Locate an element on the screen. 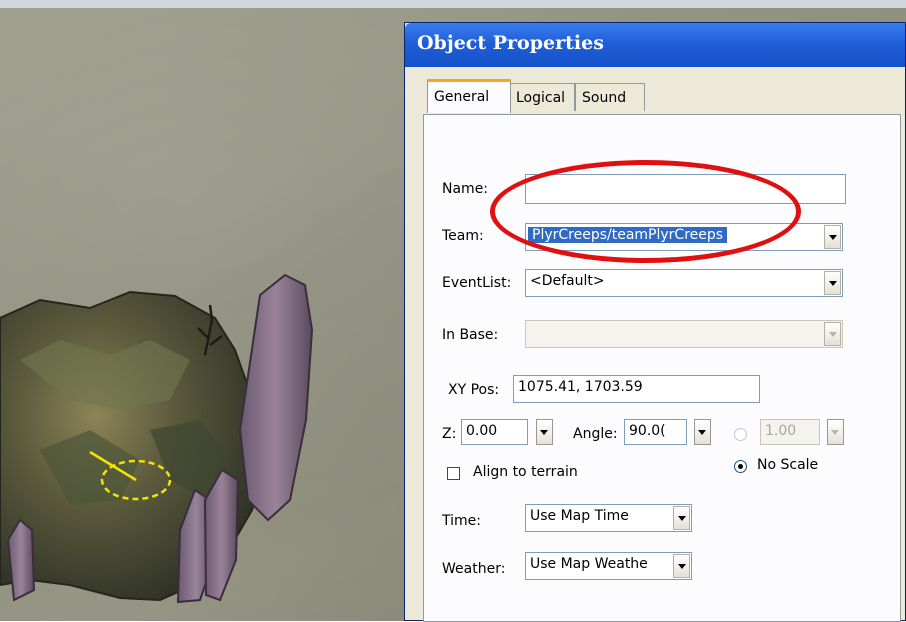 The width and height of the screenshot is (906, 622). time-value: Use Map Time is located at coordinates (579, 516).